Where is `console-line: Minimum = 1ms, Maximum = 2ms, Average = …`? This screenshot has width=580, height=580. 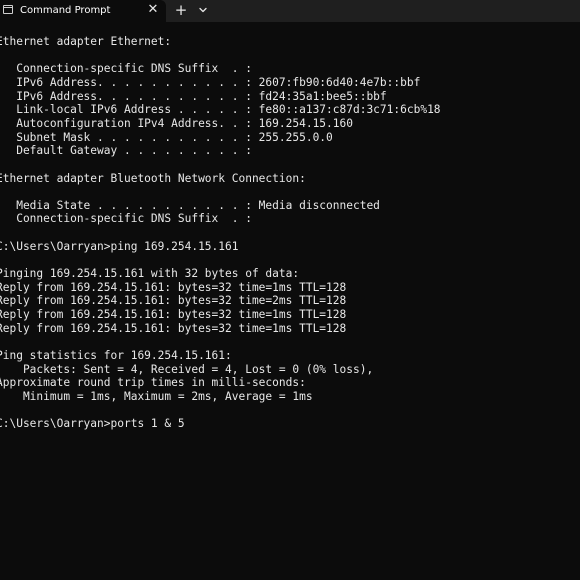
console-line: Minimum = 1ms, Maximum = 2ms, Average = … is located at coordinates (156, 396).